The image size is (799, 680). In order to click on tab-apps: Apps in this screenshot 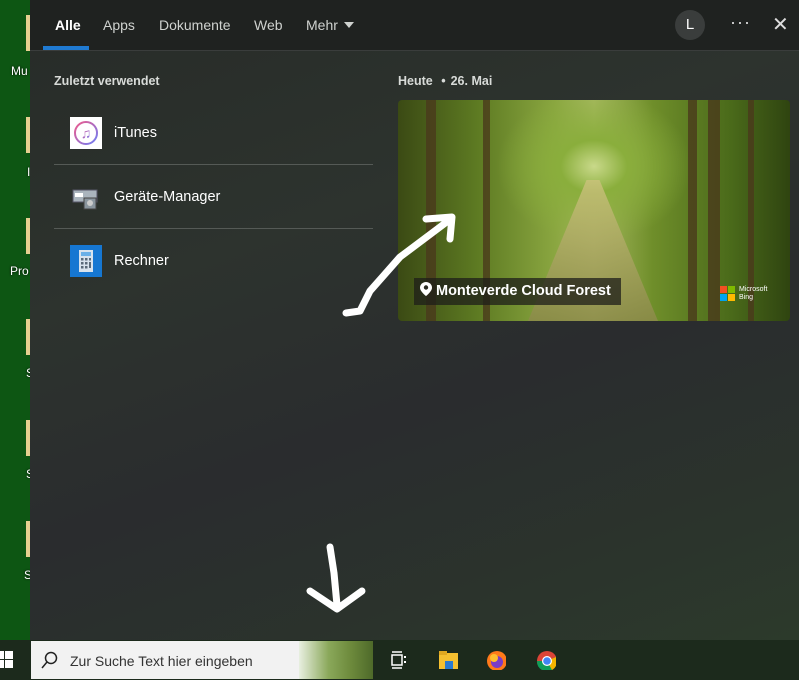, I will do `click(119, 25)`.